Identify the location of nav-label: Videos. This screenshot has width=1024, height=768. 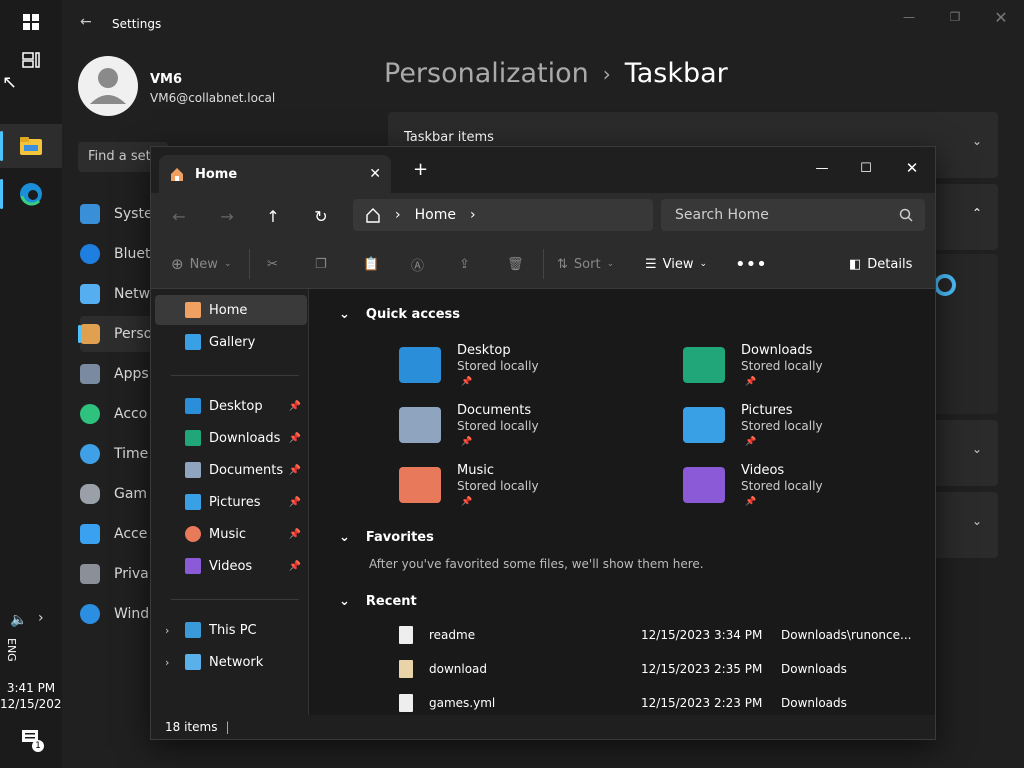
(231, 566).